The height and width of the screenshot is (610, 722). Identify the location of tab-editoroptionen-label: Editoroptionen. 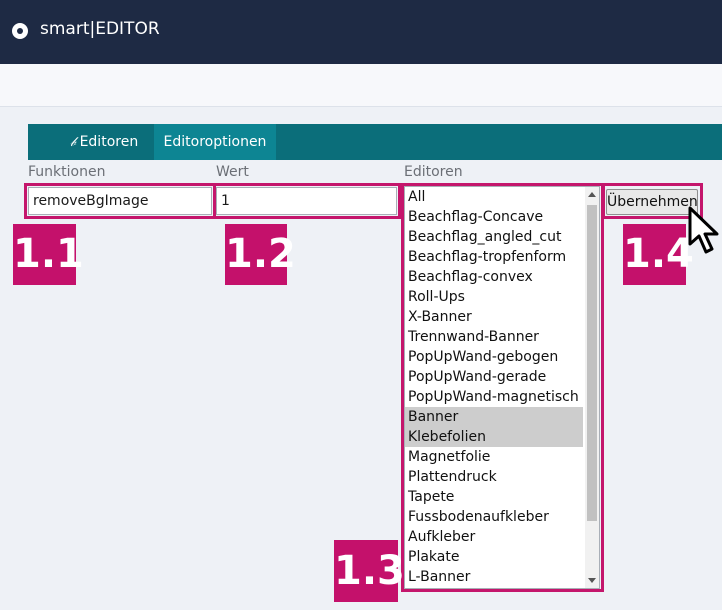
(215, 142).